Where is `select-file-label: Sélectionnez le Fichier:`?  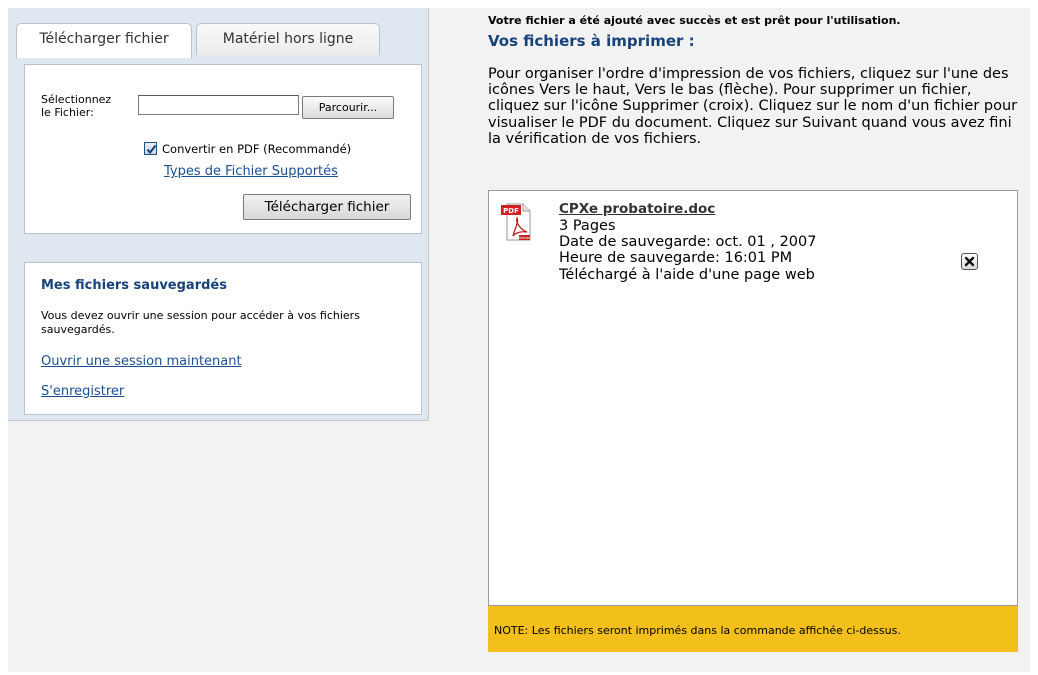 select-file-label: Sélectionnez le Fichier: is located at coordinates (76, 106).